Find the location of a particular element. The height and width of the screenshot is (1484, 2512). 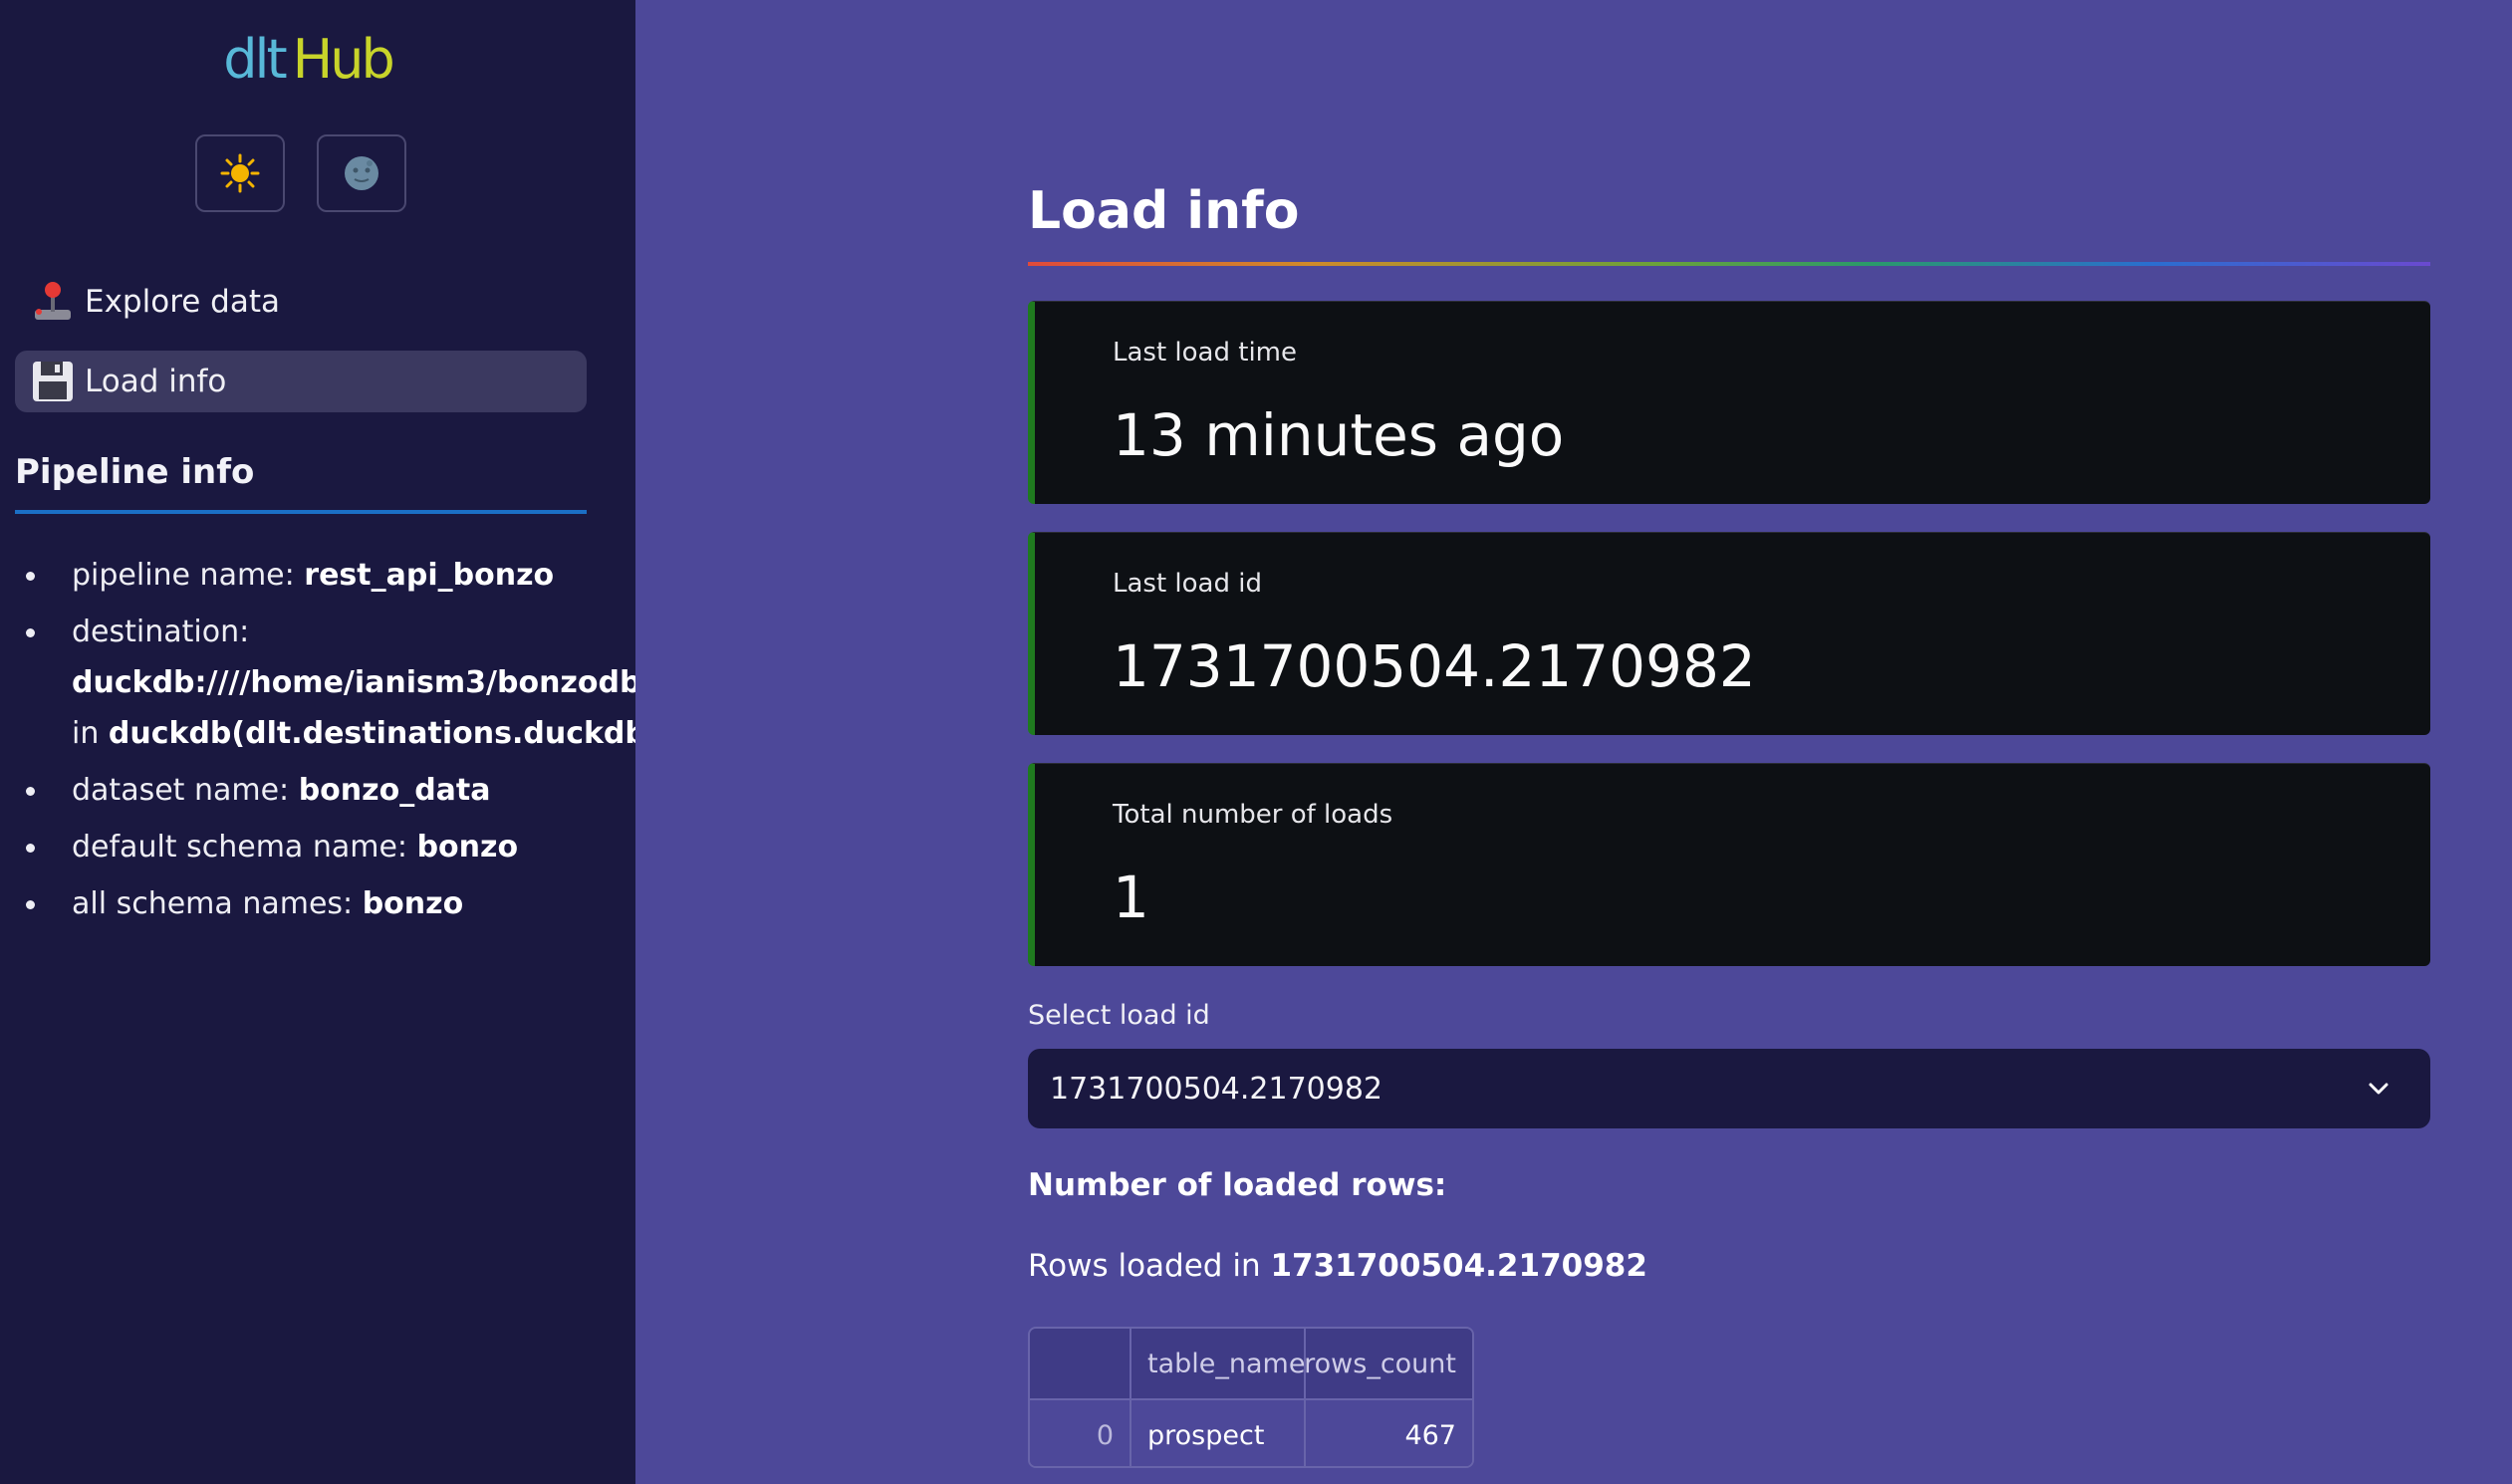

dataset-name-value: bonzo_data is located at coordinates (394, 790).